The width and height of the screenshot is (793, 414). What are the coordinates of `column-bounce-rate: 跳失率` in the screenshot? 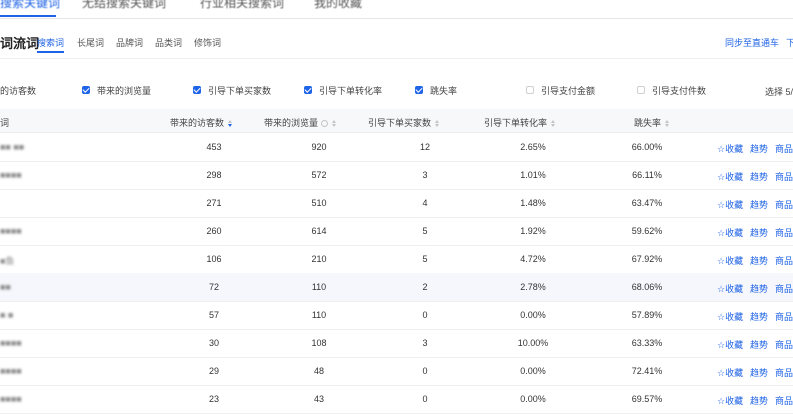 It's located at (652, 122).